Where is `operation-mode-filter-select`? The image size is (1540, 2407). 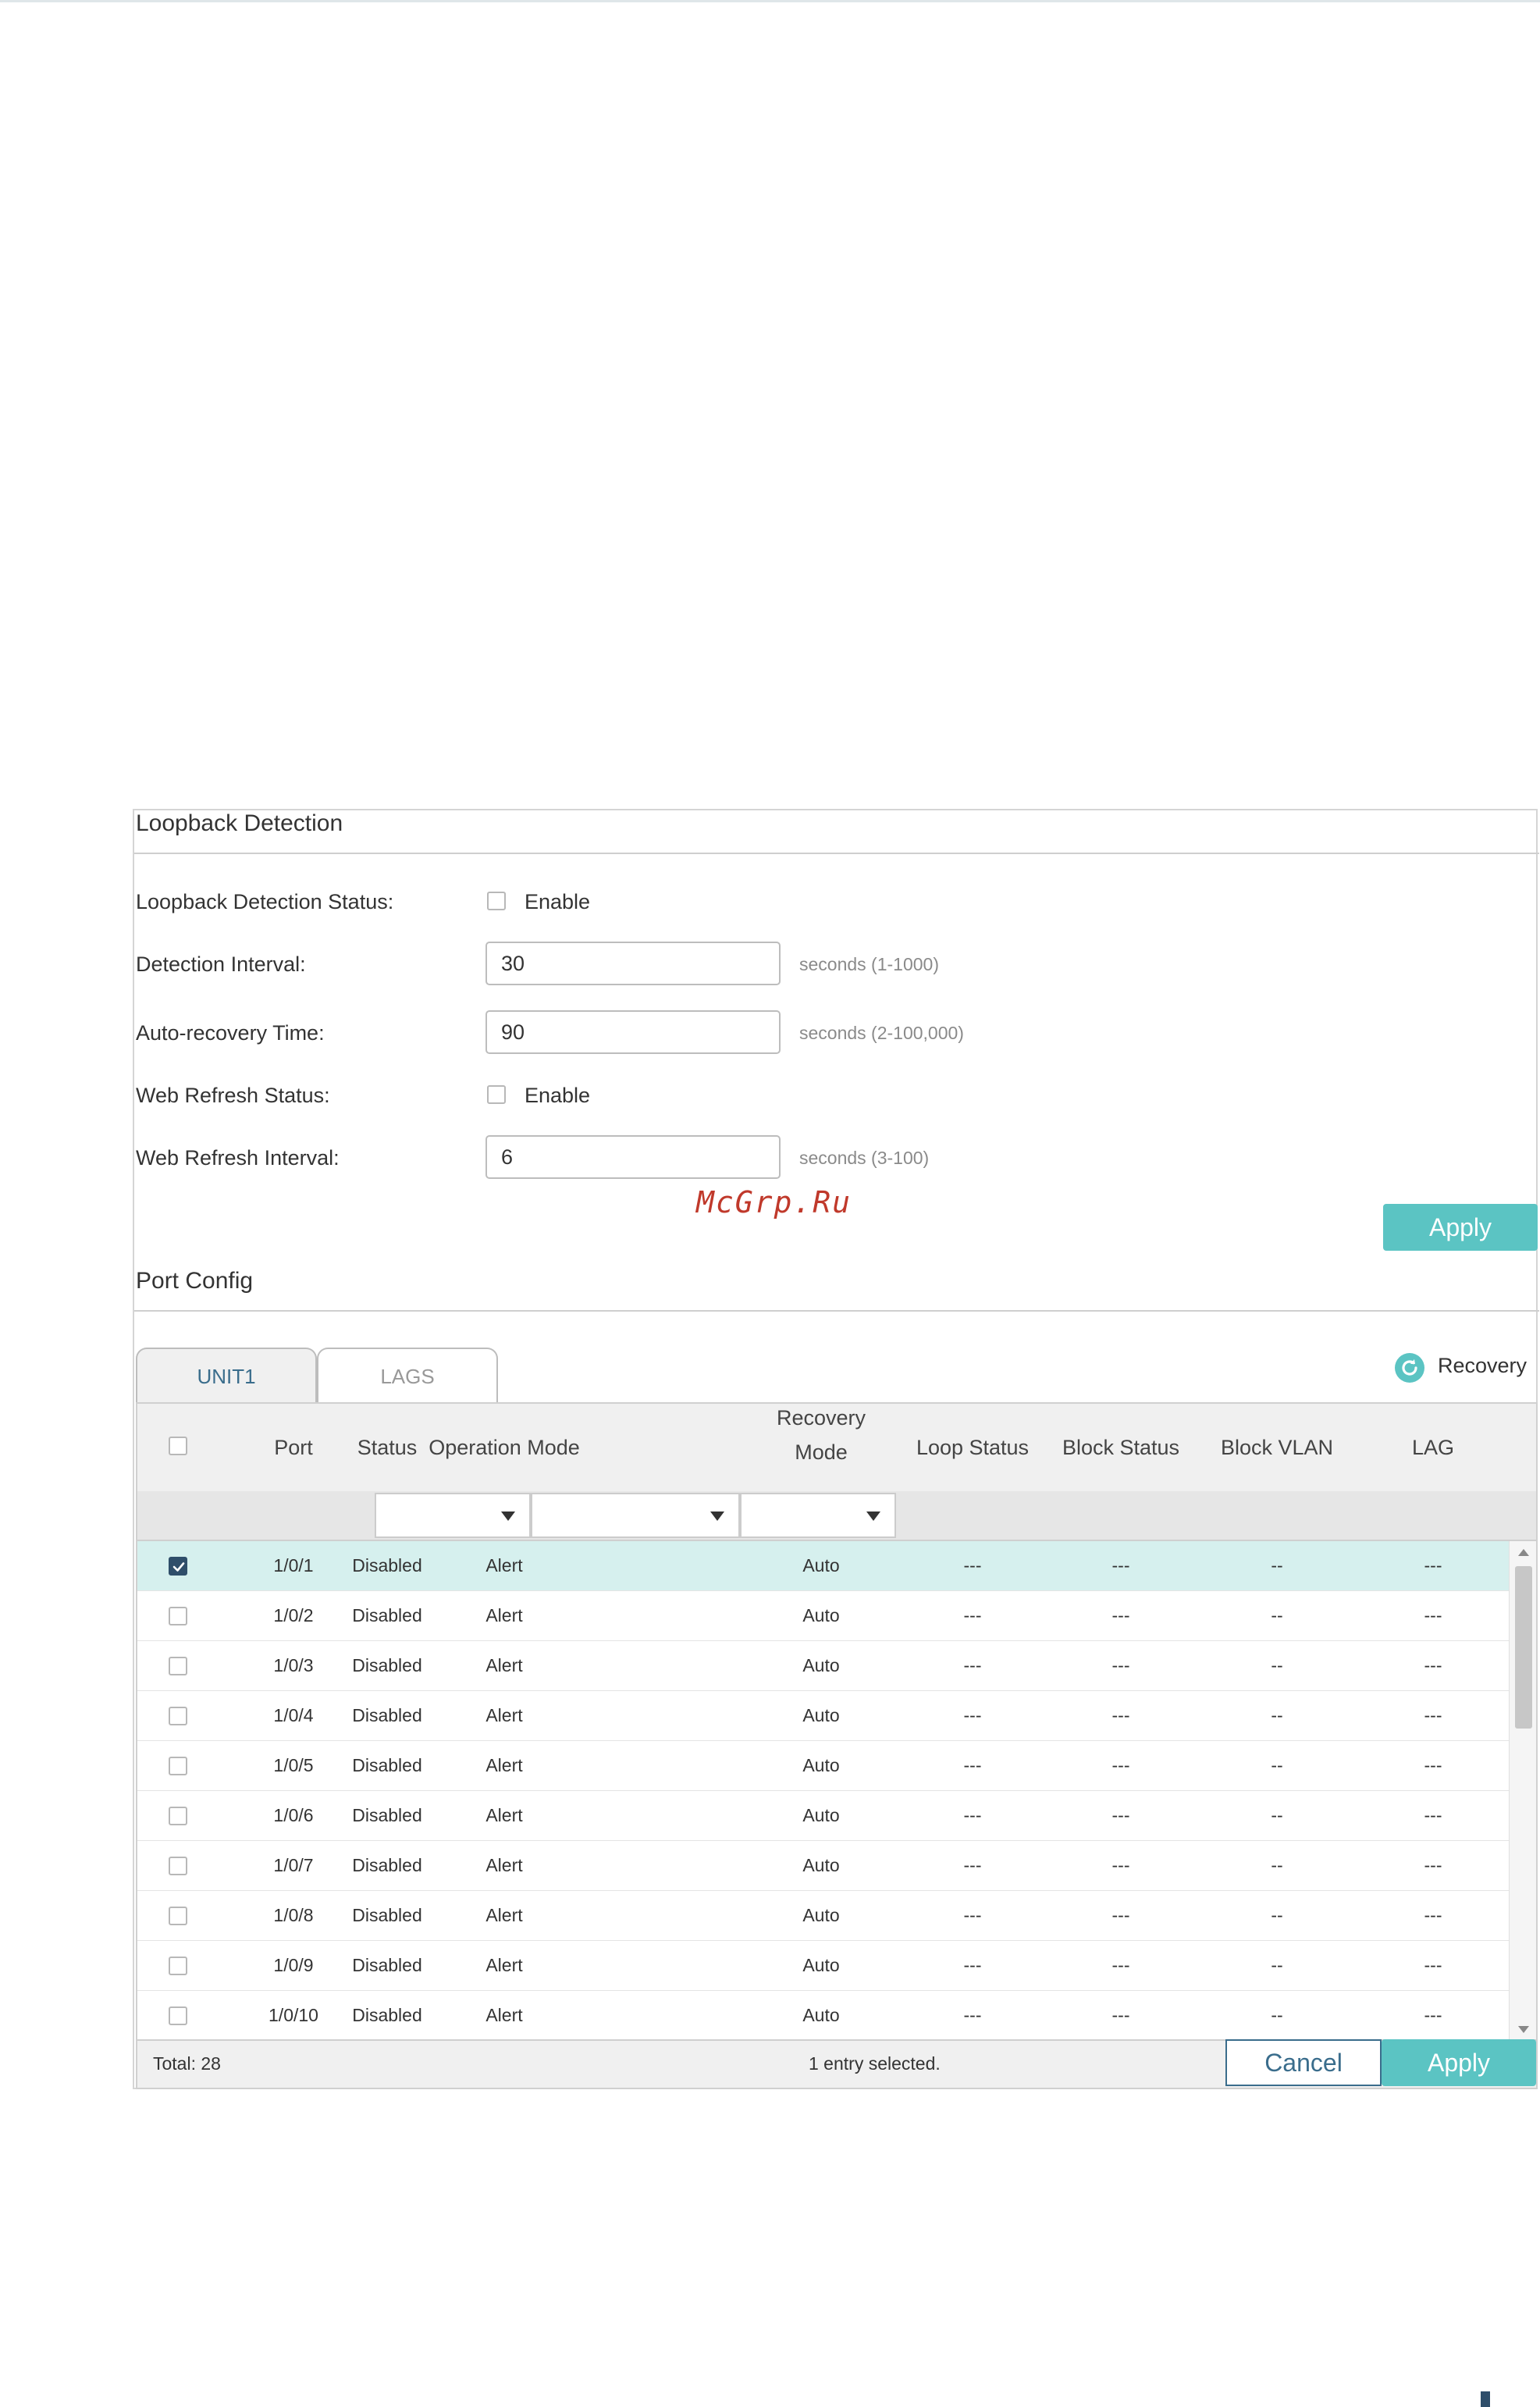
operation-mode-filter-select is located at coordinates (635, 1515).